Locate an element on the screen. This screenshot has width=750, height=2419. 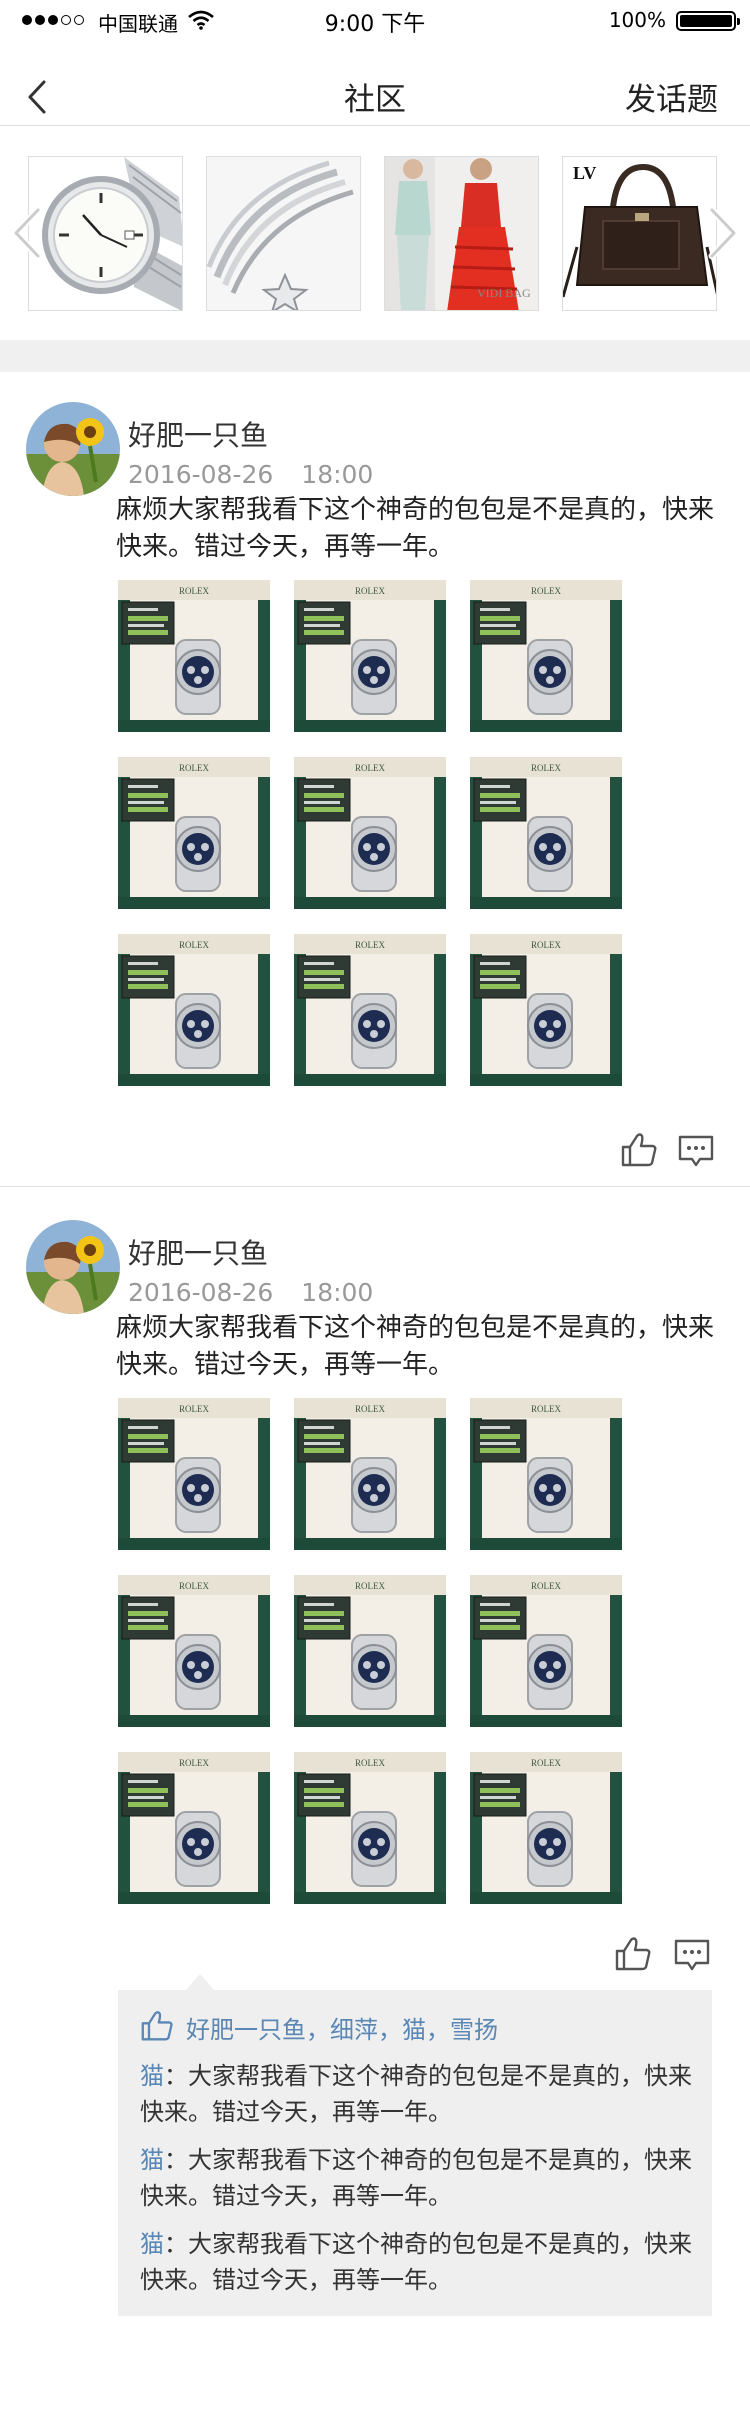
banner-next-arrow-icon is located at coordinates (722, 233).